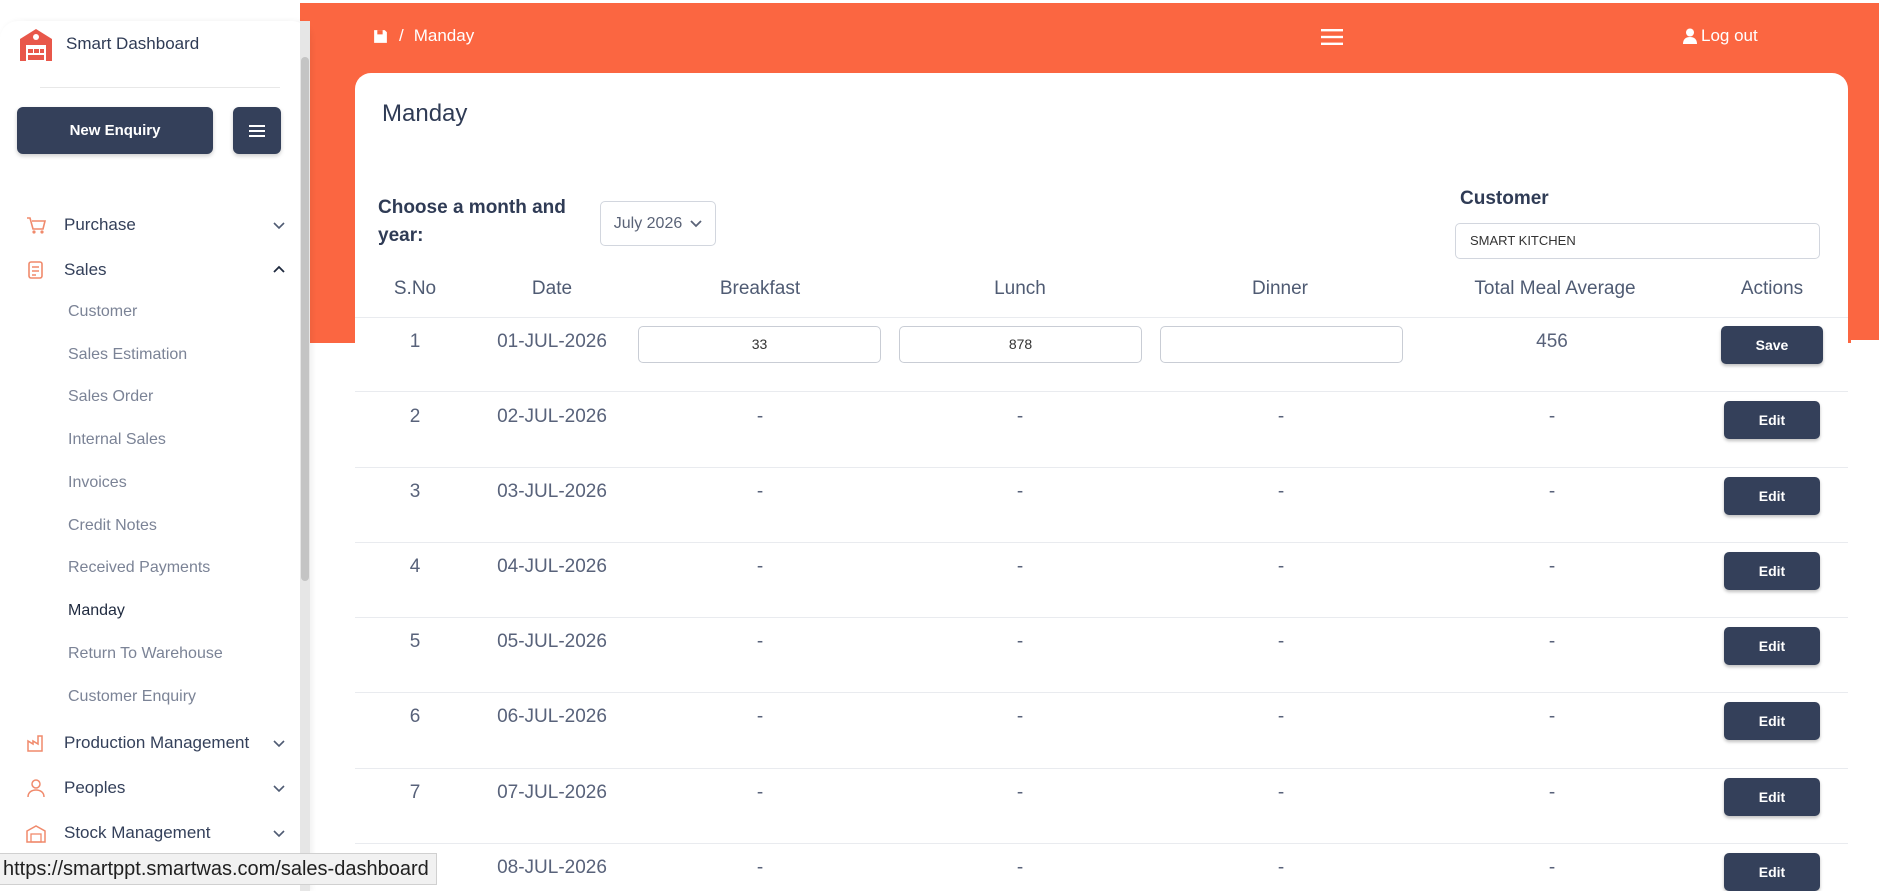  Describe the element at coordinates (110, 397) in the screenshot. I see `sidebar-subitem-sales-order: Sales Order` at that location.